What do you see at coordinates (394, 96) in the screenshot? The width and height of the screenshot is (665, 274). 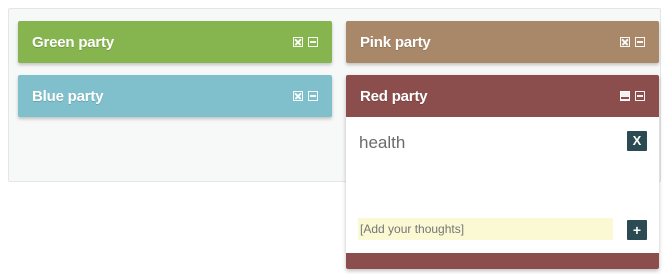 I see `panel-title: Red party` at bounding box center [394, 96].